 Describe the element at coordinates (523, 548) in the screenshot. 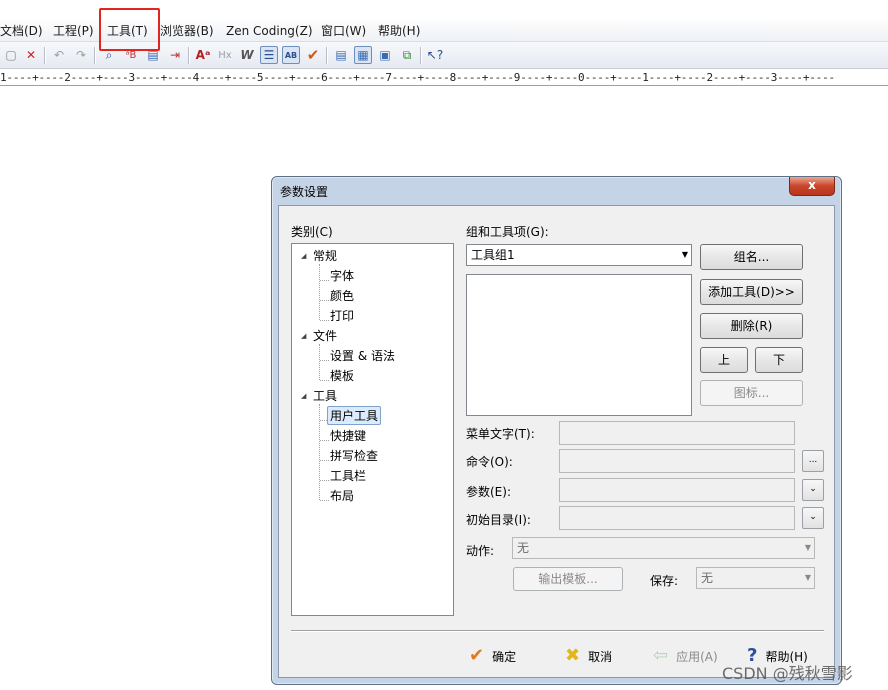

I see `action-value: 无` at that location.